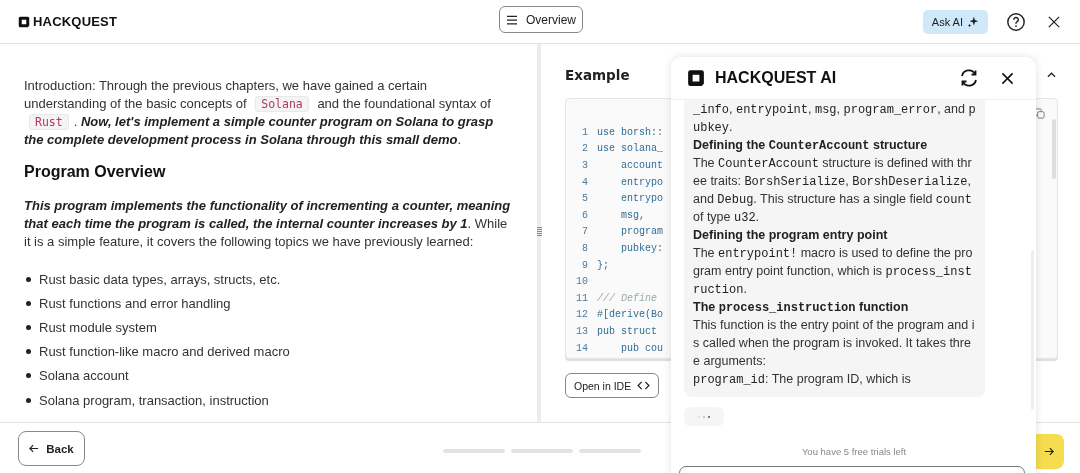 This screenshot has width=1080, height=473. What do you see at coordinates (641, 348) in the screenshot?
I see `code-line: pub cou` at bounding box center [641, 348].